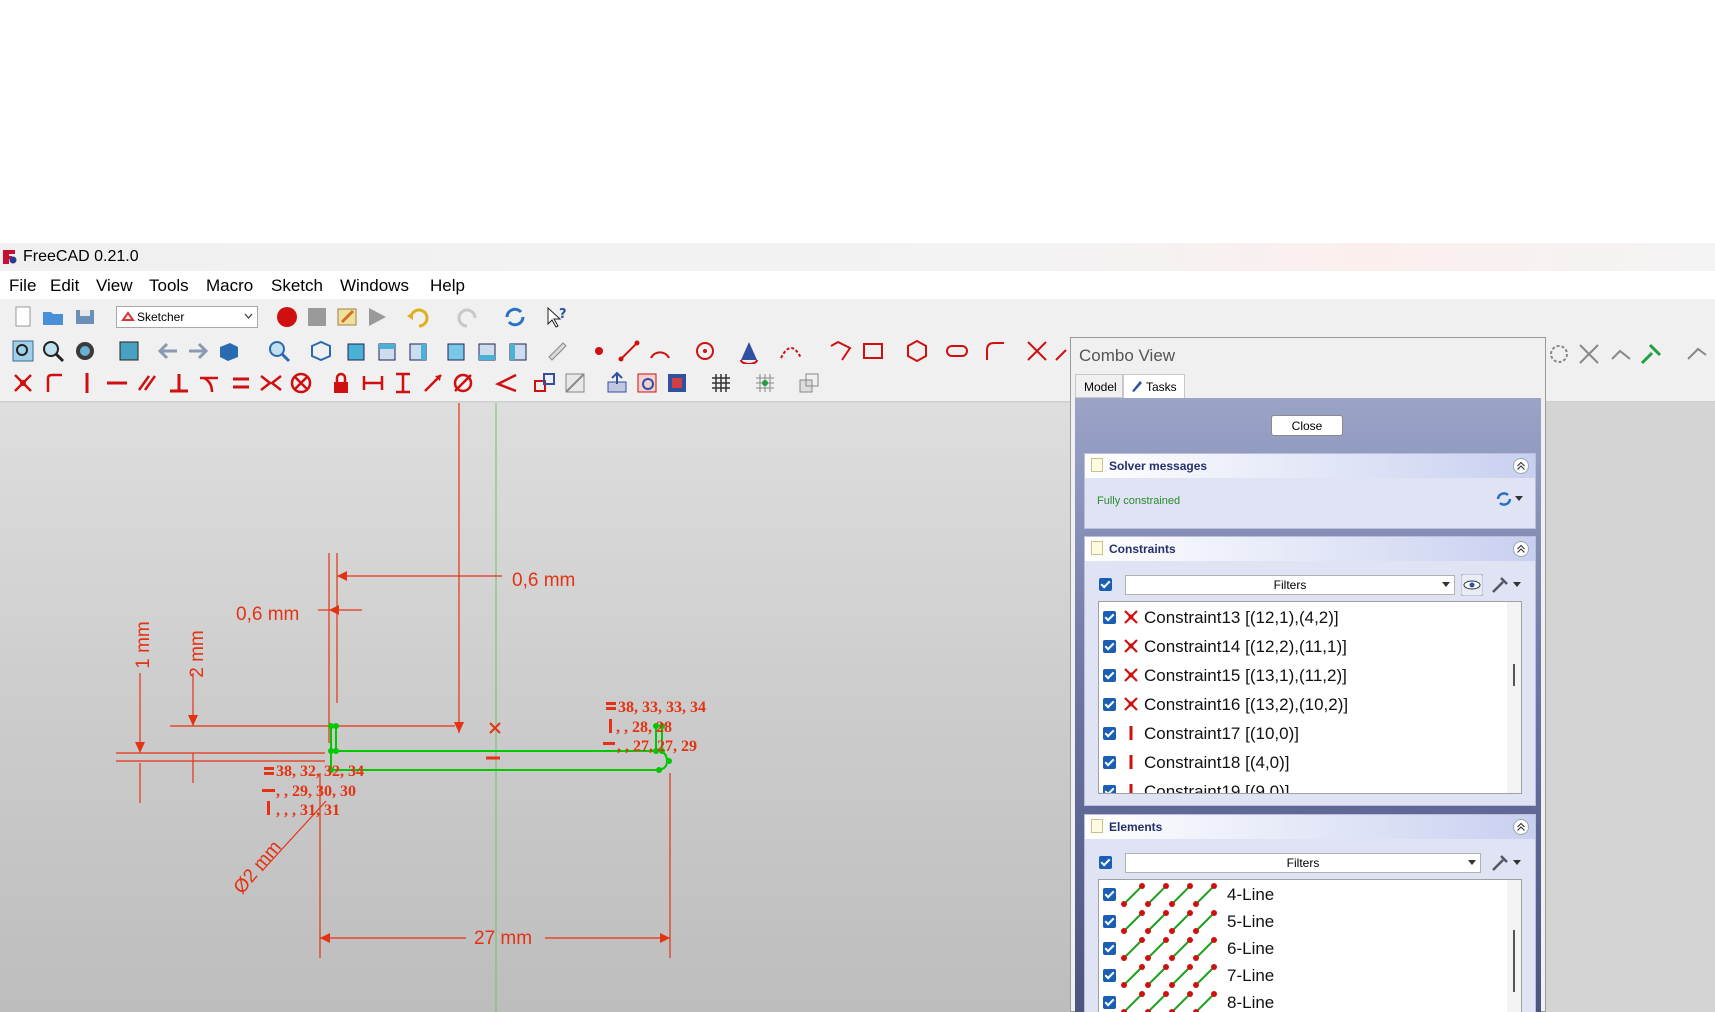 The image size is (1715, 1012). What do you see at coordinates (599, 351) in the screenshot?
I see `sketch-point-icon` at bounding box center [599, 351].